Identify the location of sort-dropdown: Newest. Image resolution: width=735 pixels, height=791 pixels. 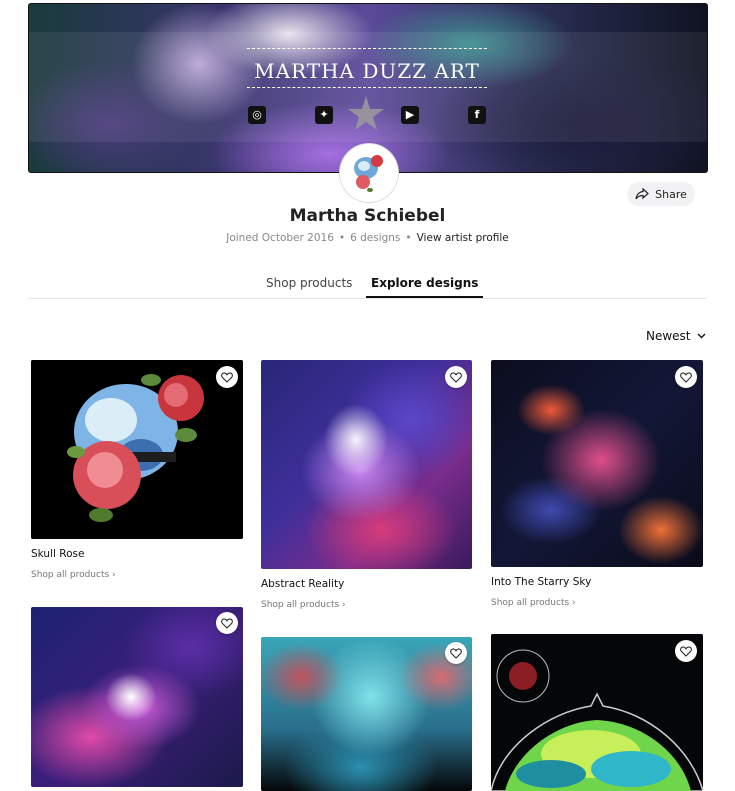
(676, 336).